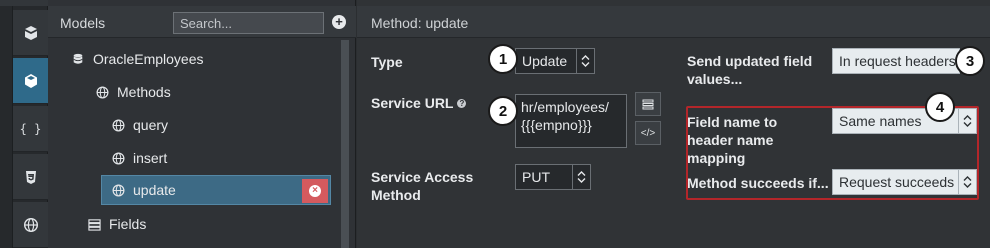 The height and width of the screenshot is (248, 990). Describe the element at coordinates (571, 121) in the screenshot. I see `service-url-textarea: hr/employees/{{{empno}}}` at that location.